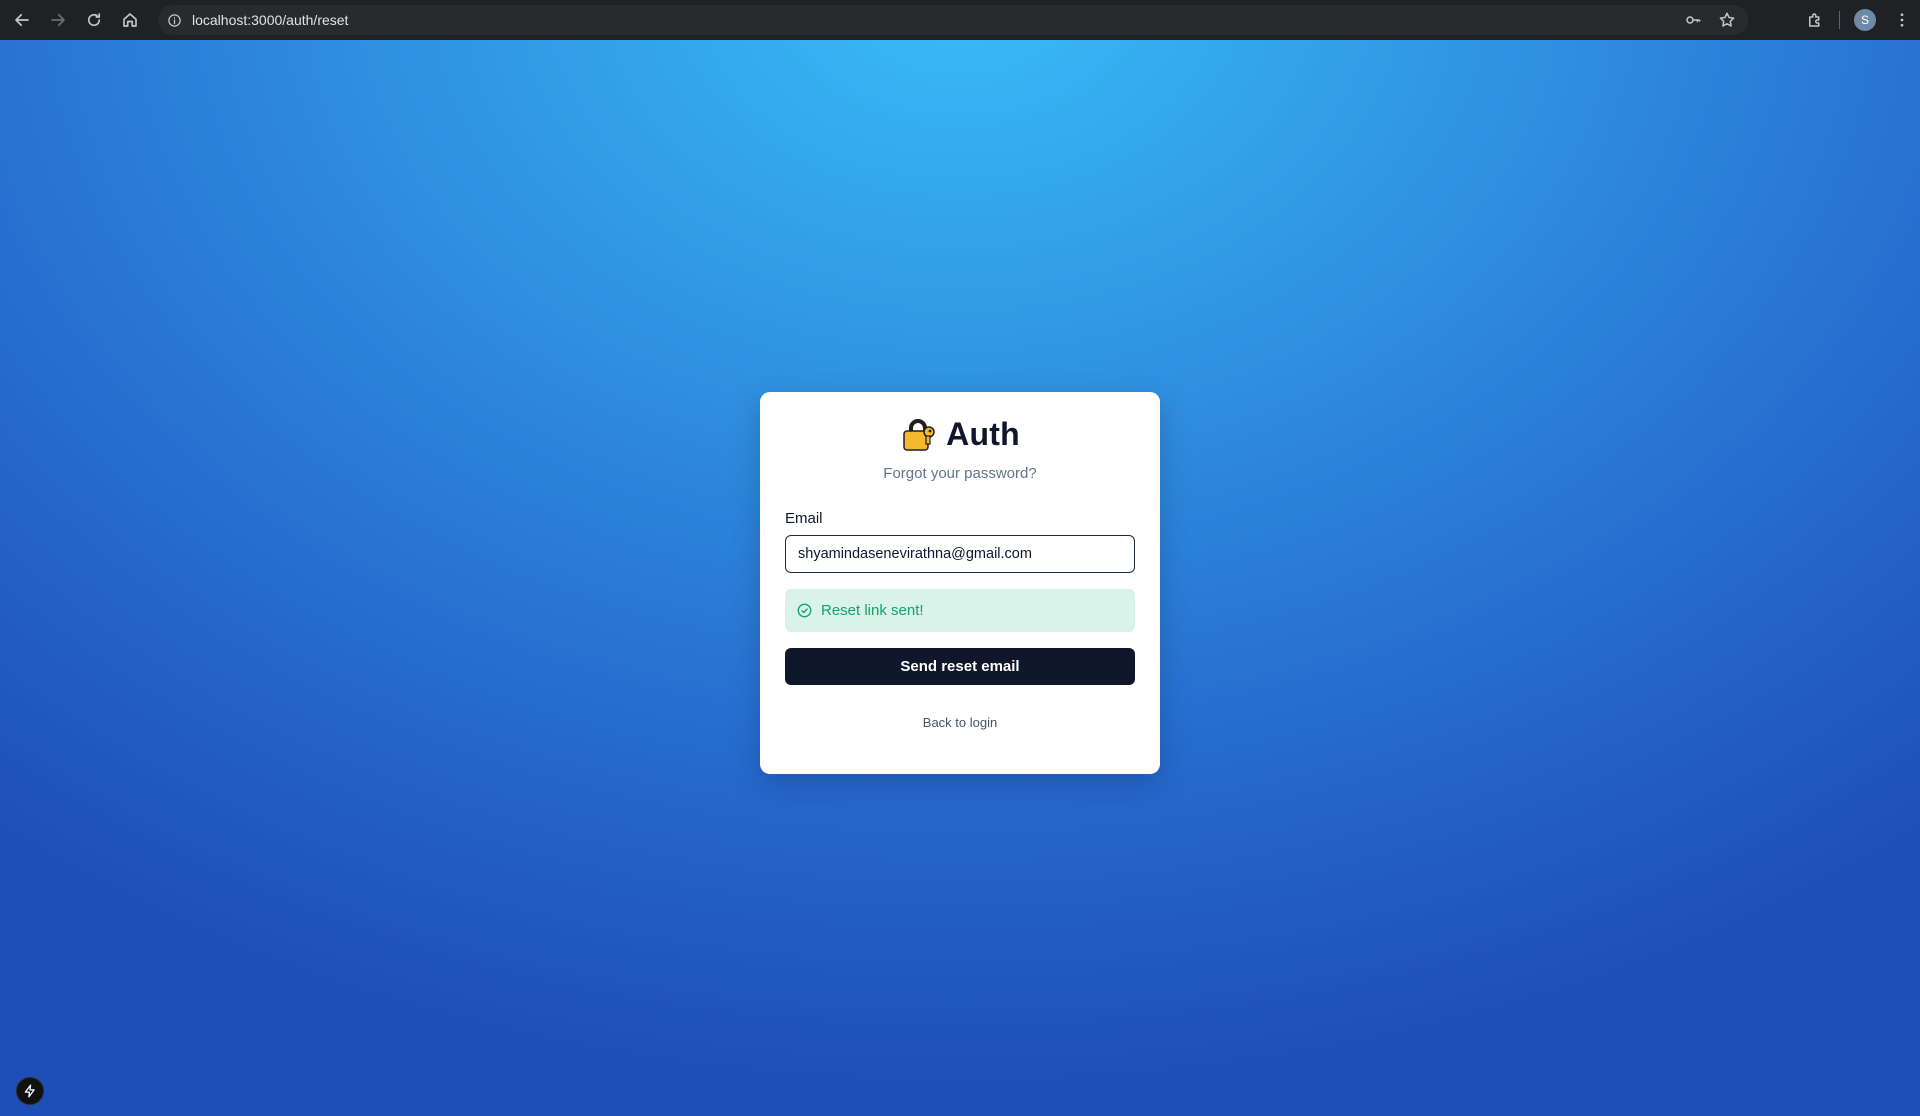  I want to click on email-field, so click(960, 554).